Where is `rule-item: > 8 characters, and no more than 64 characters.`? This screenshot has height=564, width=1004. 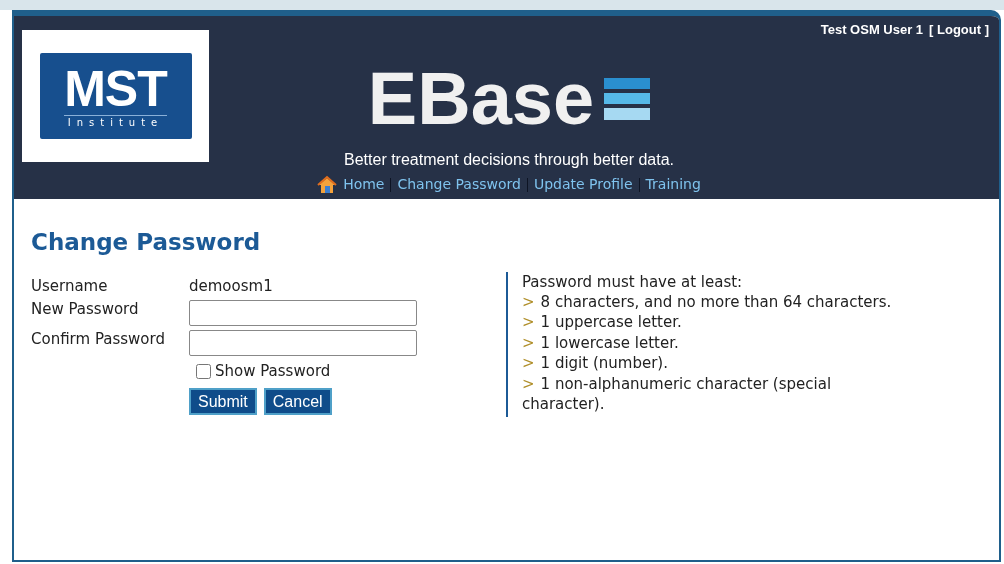
rule-item: > 8 characters, and no more than 64 characters. is located at coordinates (707, 301).